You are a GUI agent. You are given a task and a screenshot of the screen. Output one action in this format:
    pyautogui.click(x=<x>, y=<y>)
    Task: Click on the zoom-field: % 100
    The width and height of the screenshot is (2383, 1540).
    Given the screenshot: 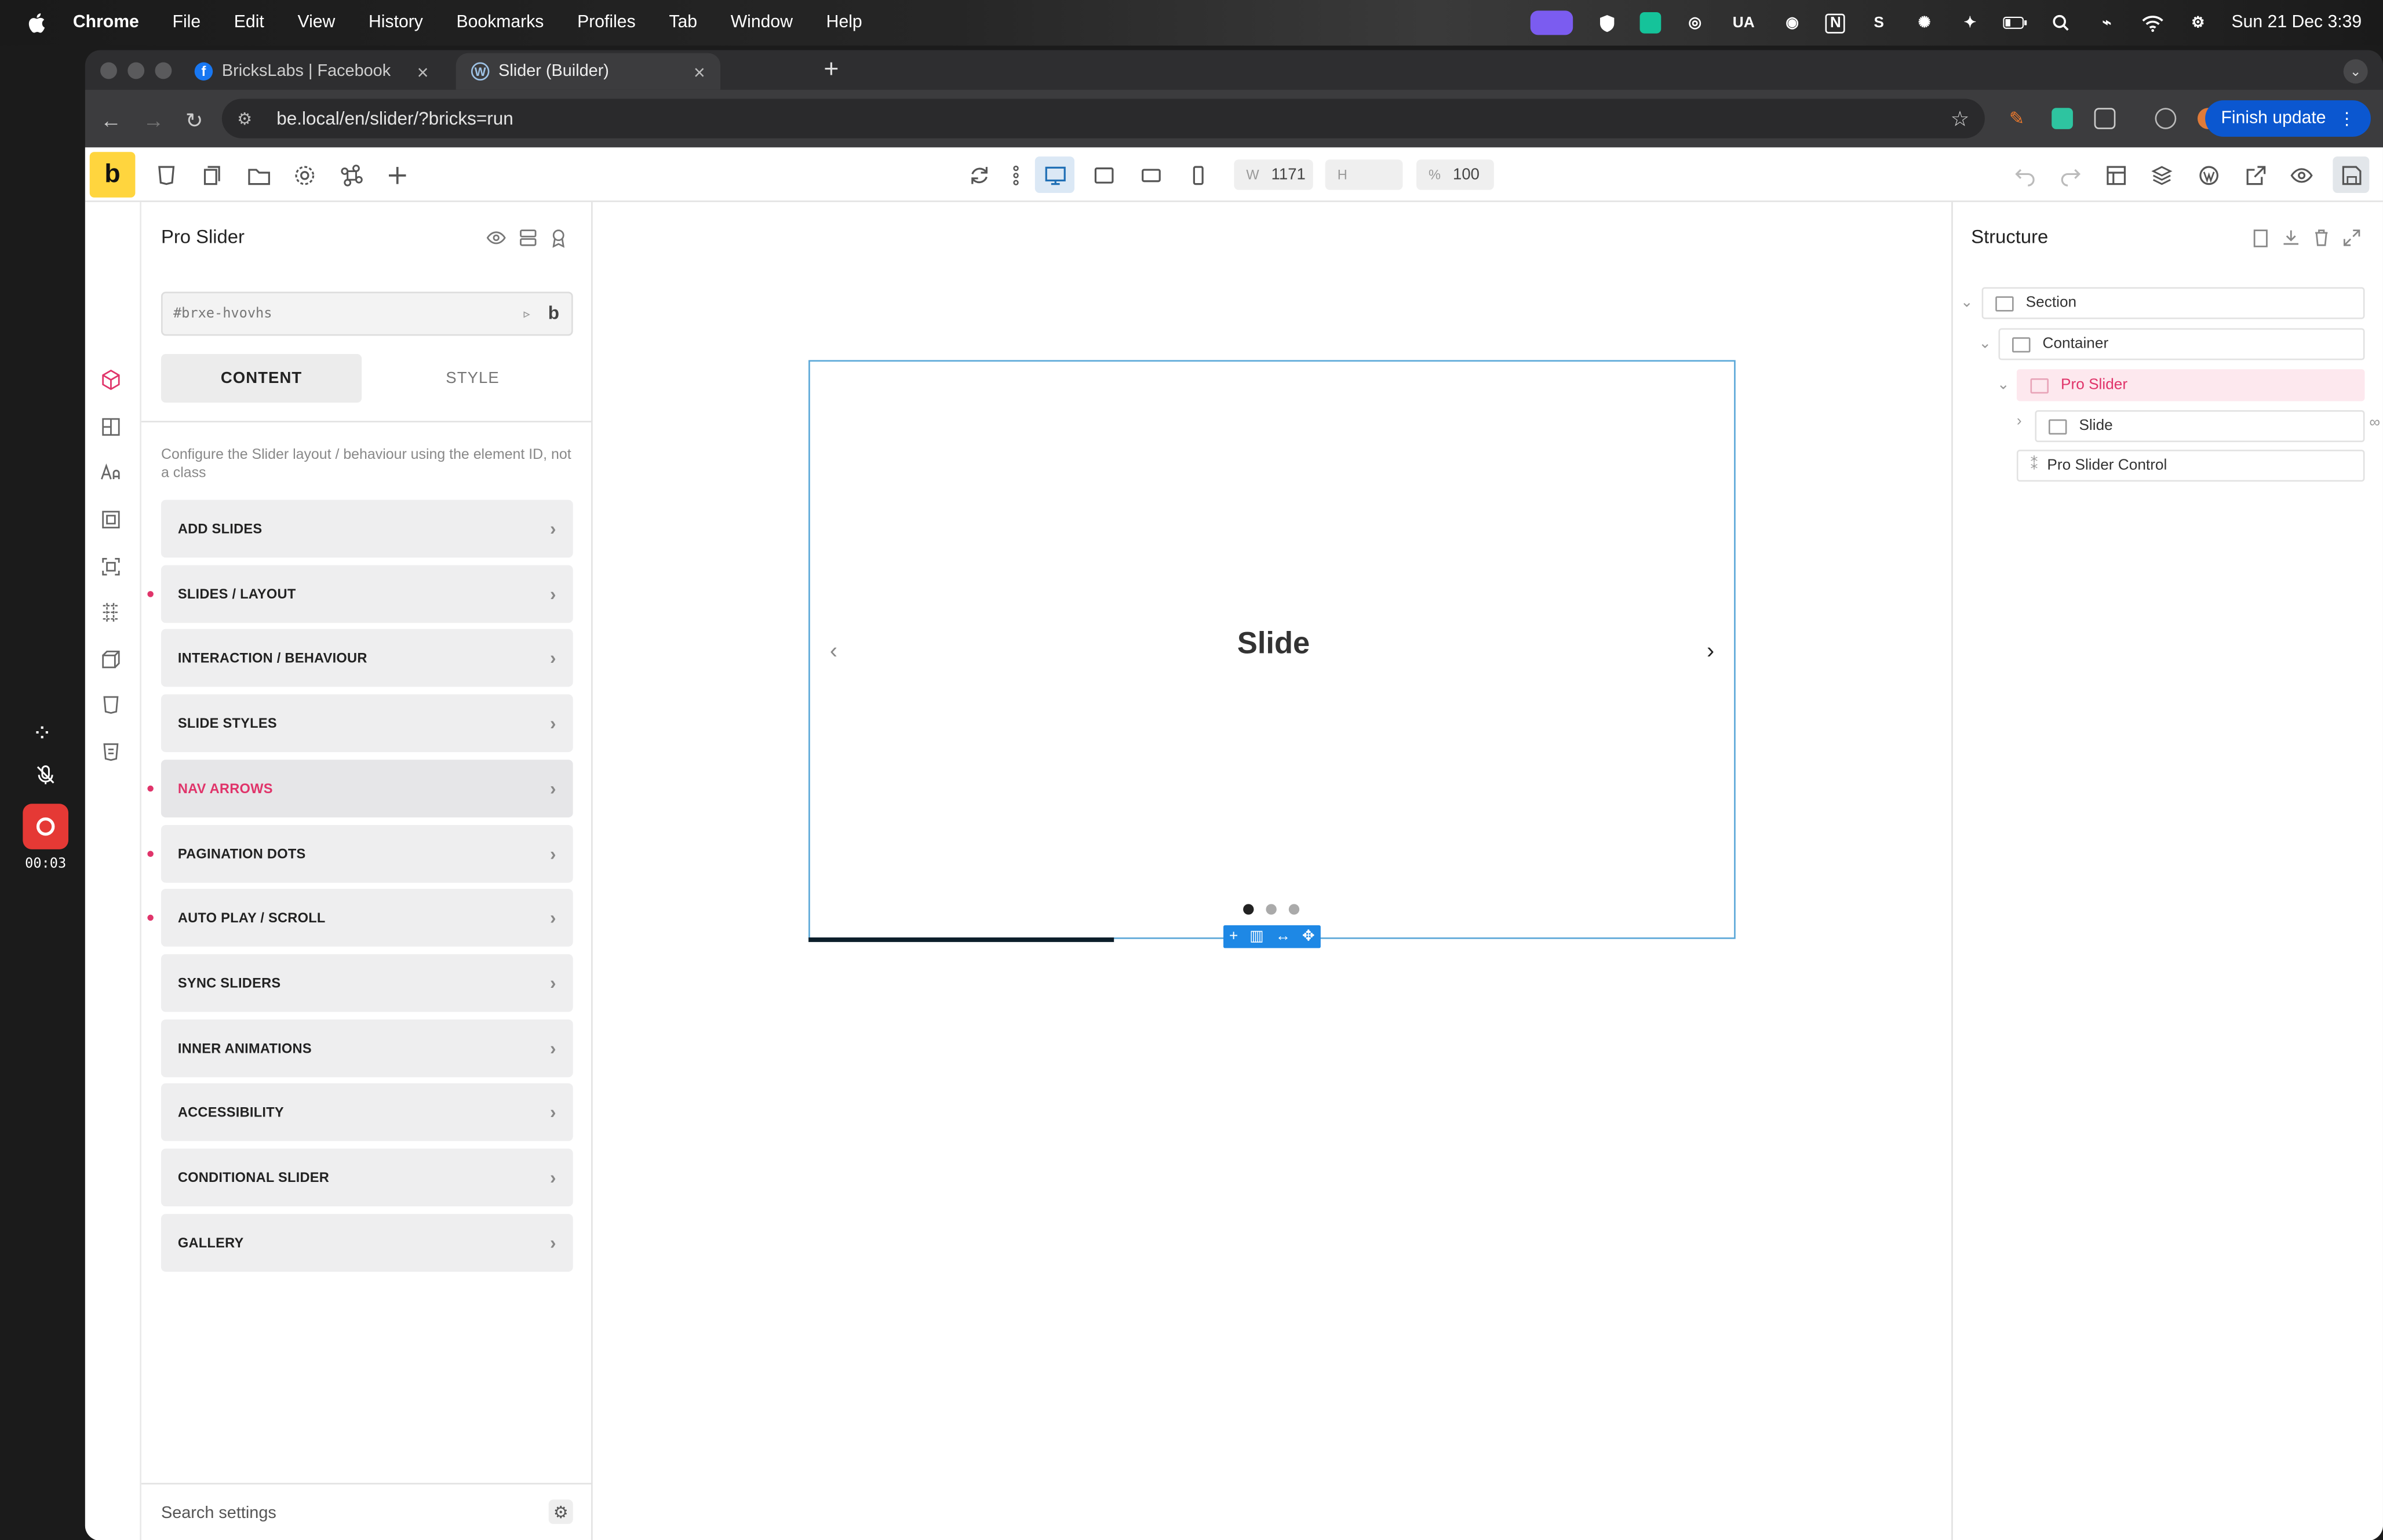 What is the action you would take?
    pyautogui.click(x=1455, y=174)
    